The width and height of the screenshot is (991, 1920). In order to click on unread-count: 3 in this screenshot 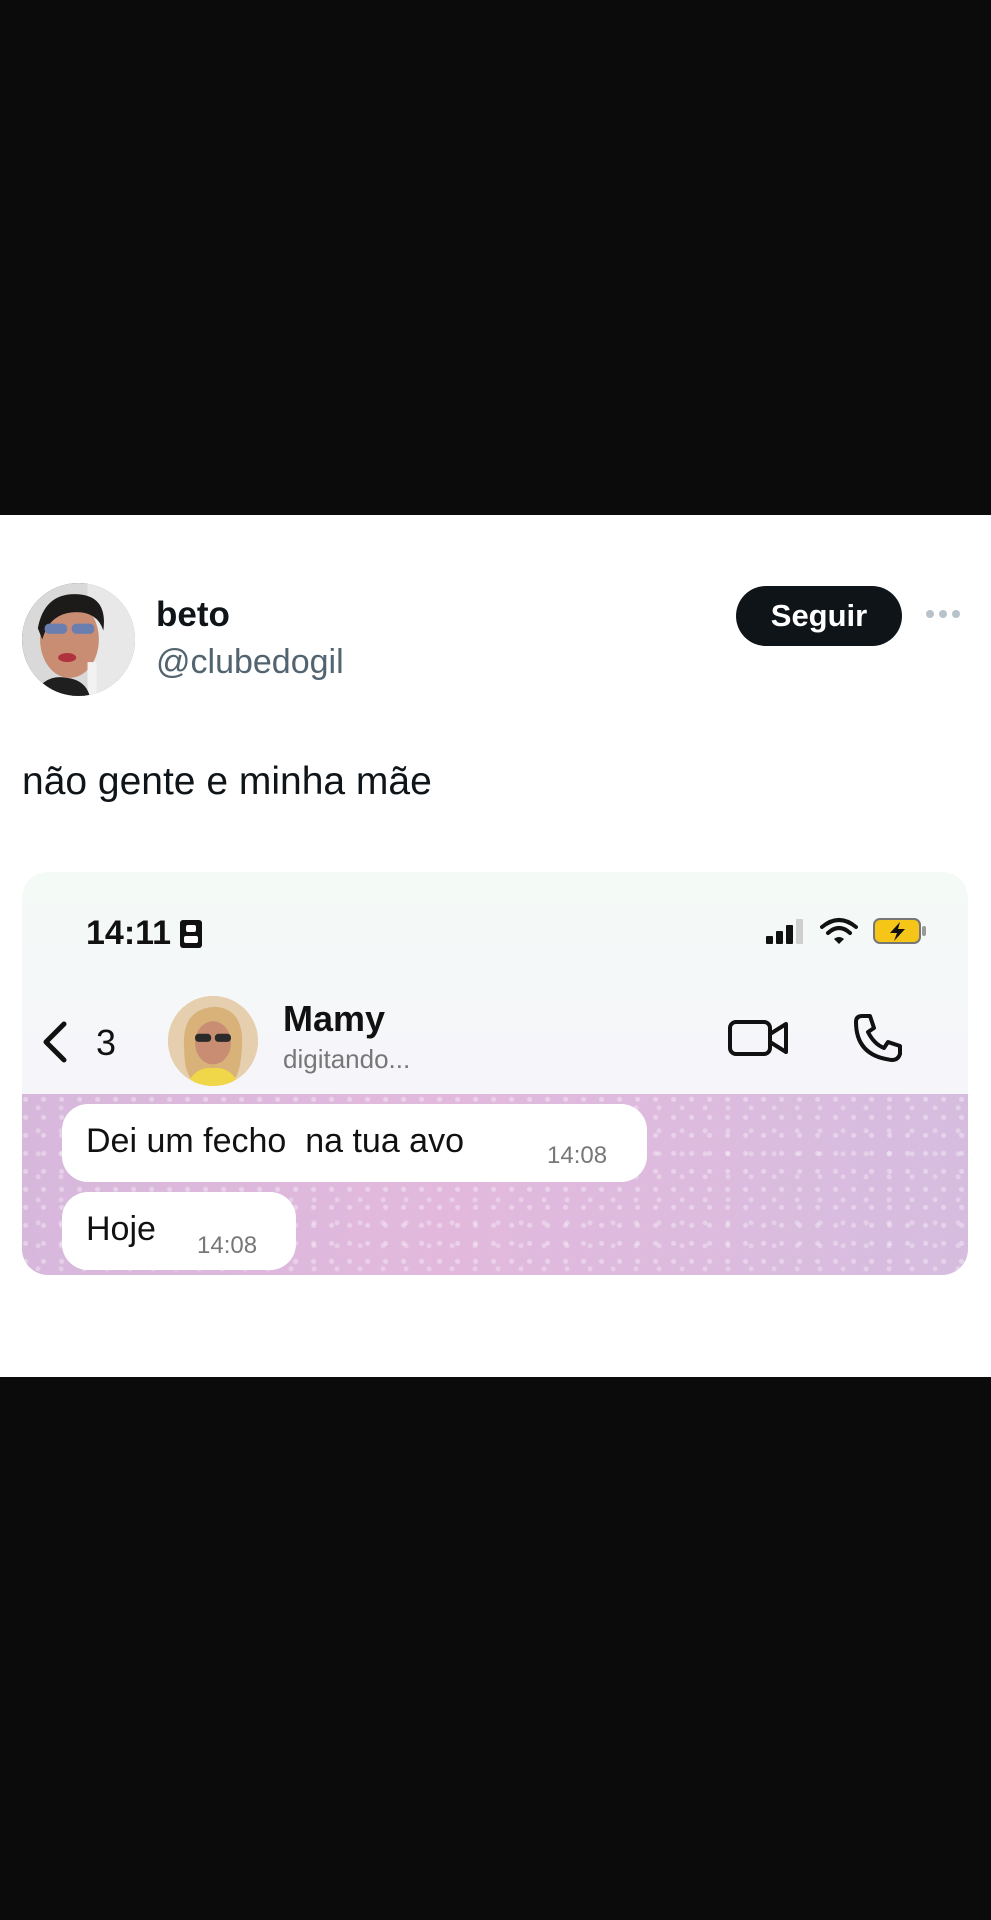, I will do `click(106, 1043)`.